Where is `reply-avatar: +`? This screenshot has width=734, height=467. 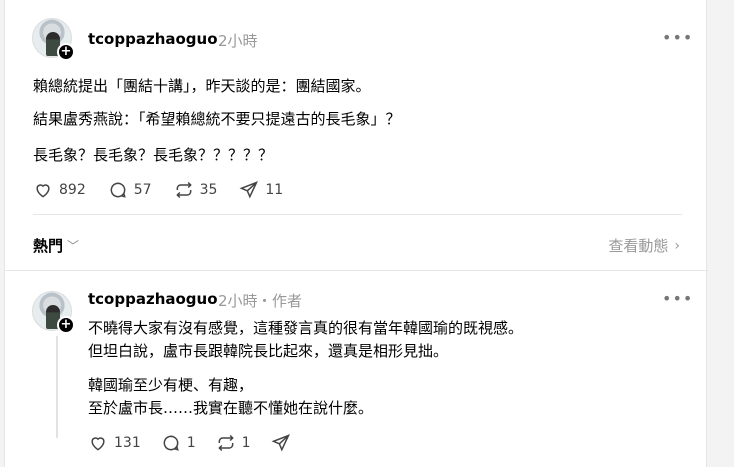 reply-avatar: + is located at coordinates (53, 312).